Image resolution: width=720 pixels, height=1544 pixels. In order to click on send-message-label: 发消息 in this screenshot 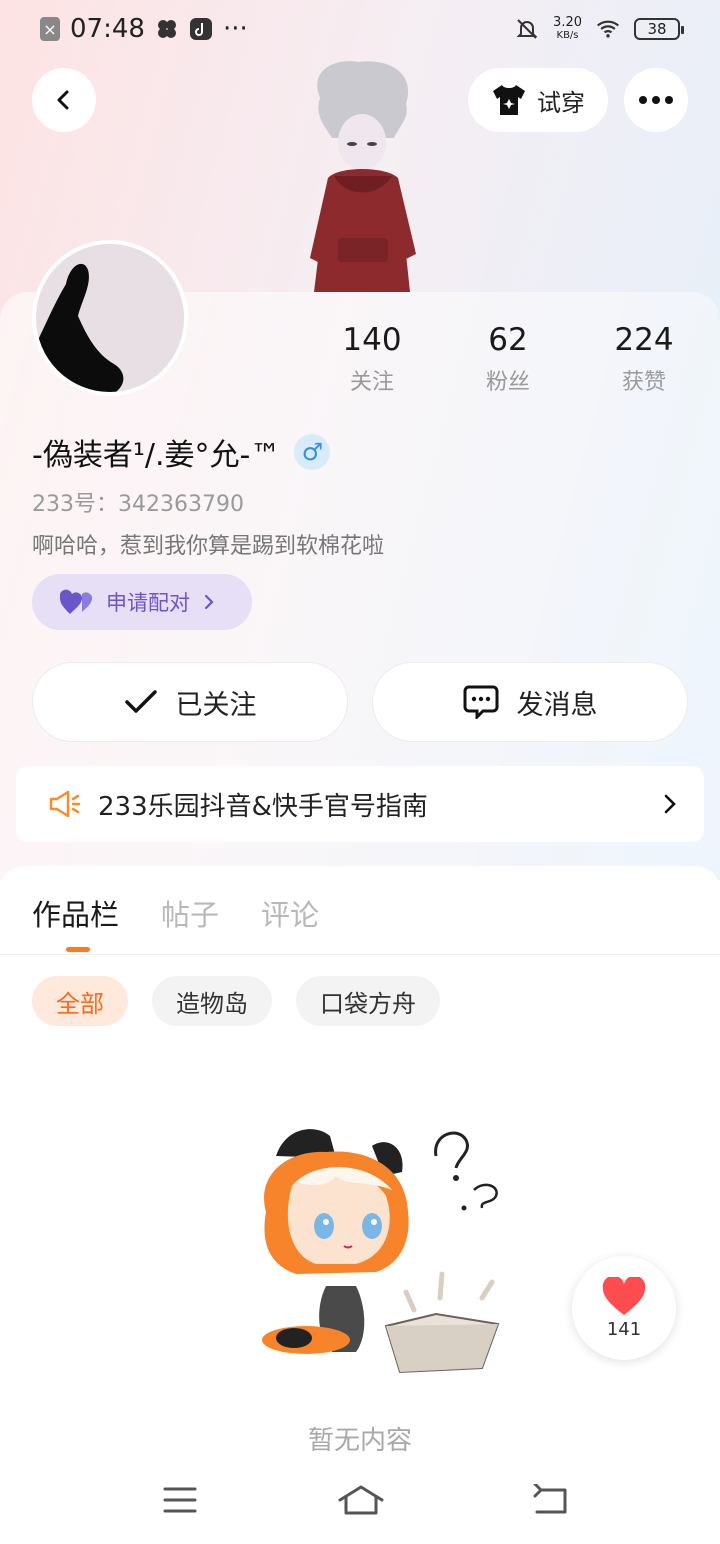, I will do `click(557, 705)`.